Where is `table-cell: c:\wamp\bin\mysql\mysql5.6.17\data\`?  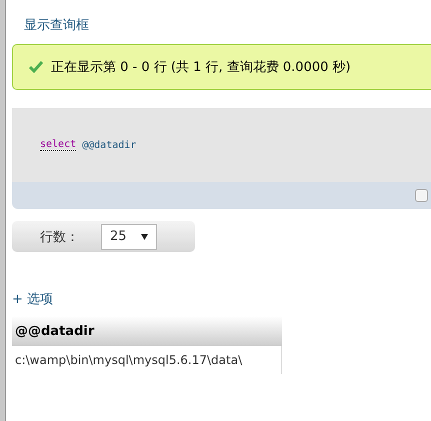
table-cell: c:\wamp\bin\mysql\mysql5.6.17\data\ is located at coordinates (147, 360).